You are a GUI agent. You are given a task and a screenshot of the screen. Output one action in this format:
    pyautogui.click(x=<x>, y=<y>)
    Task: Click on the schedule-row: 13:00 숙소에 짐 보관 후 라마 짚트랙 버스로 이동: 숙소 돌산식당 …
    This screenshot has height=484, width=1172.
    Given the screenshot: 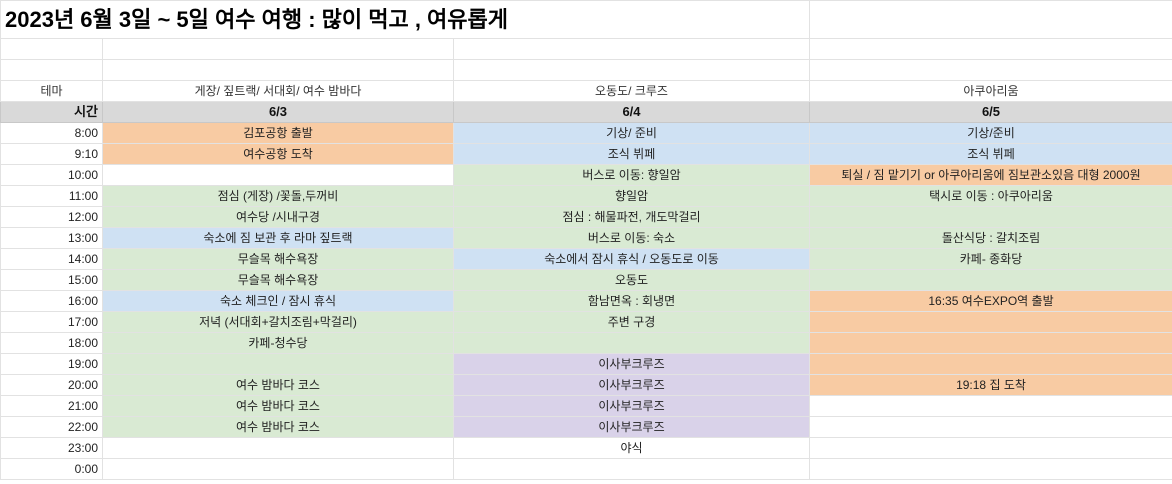 What is the action you would take?
    pyautogui.click(x=586, y=238)
    